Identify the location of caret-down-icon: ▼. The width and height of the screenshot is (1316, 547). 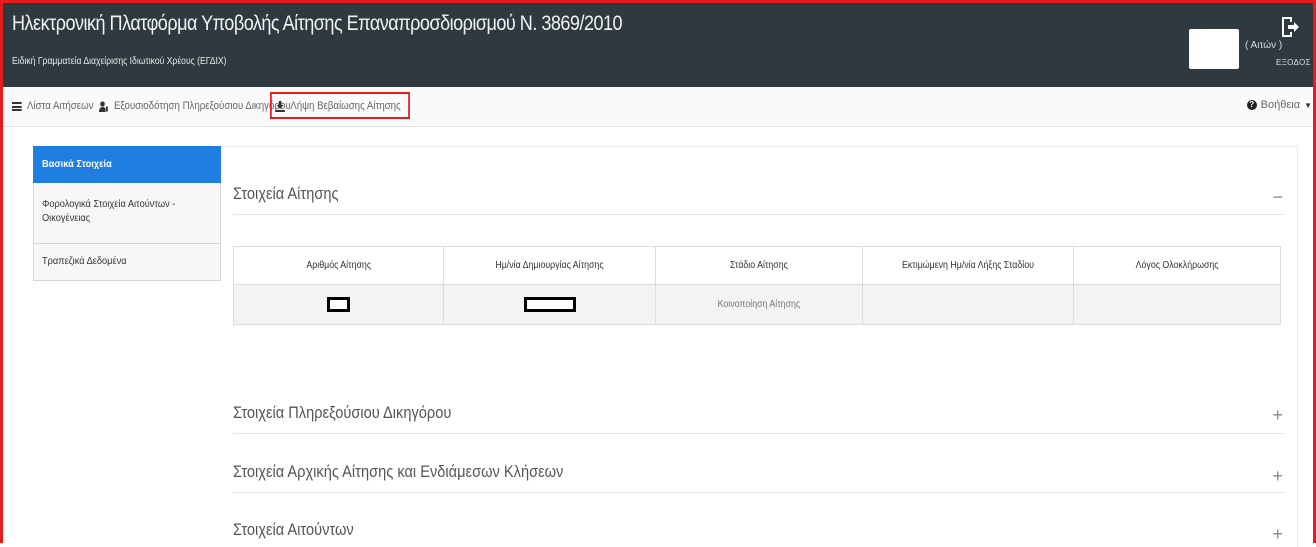
(1308, 105).